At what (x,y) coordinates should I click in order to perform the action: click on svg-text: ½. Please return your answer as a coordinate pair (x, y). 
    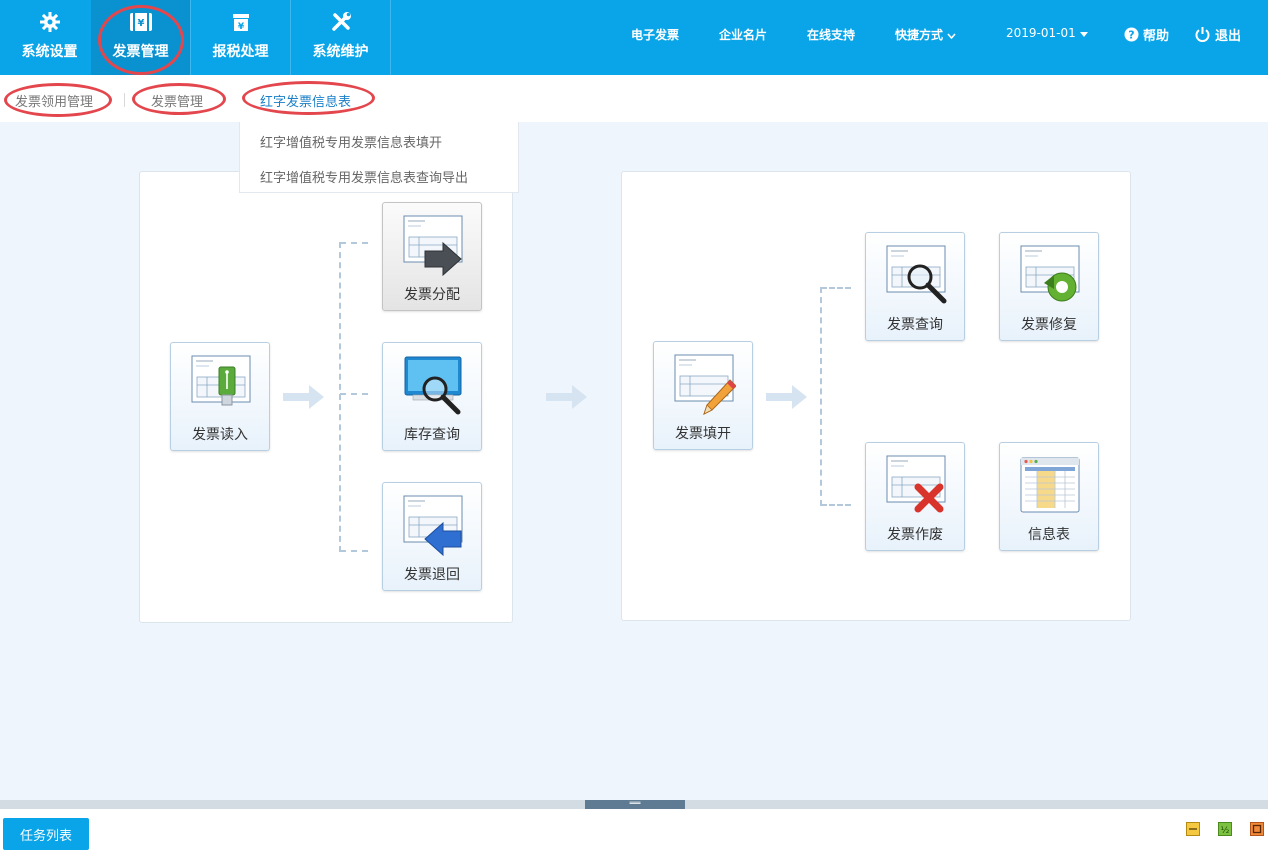
    Looking at the image, I should click on (1225, 831).